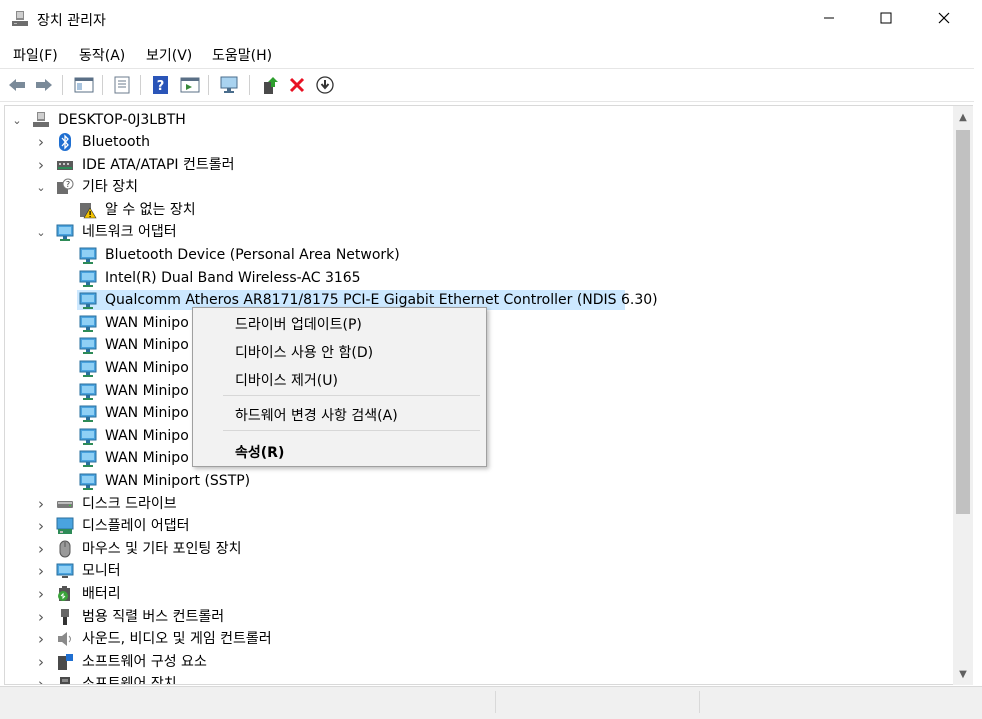  What do you see at coordinates (475, 210) in the screenshot?
I see `tree-row: 알 수 없는 장치` at bounding box center [475, 210].